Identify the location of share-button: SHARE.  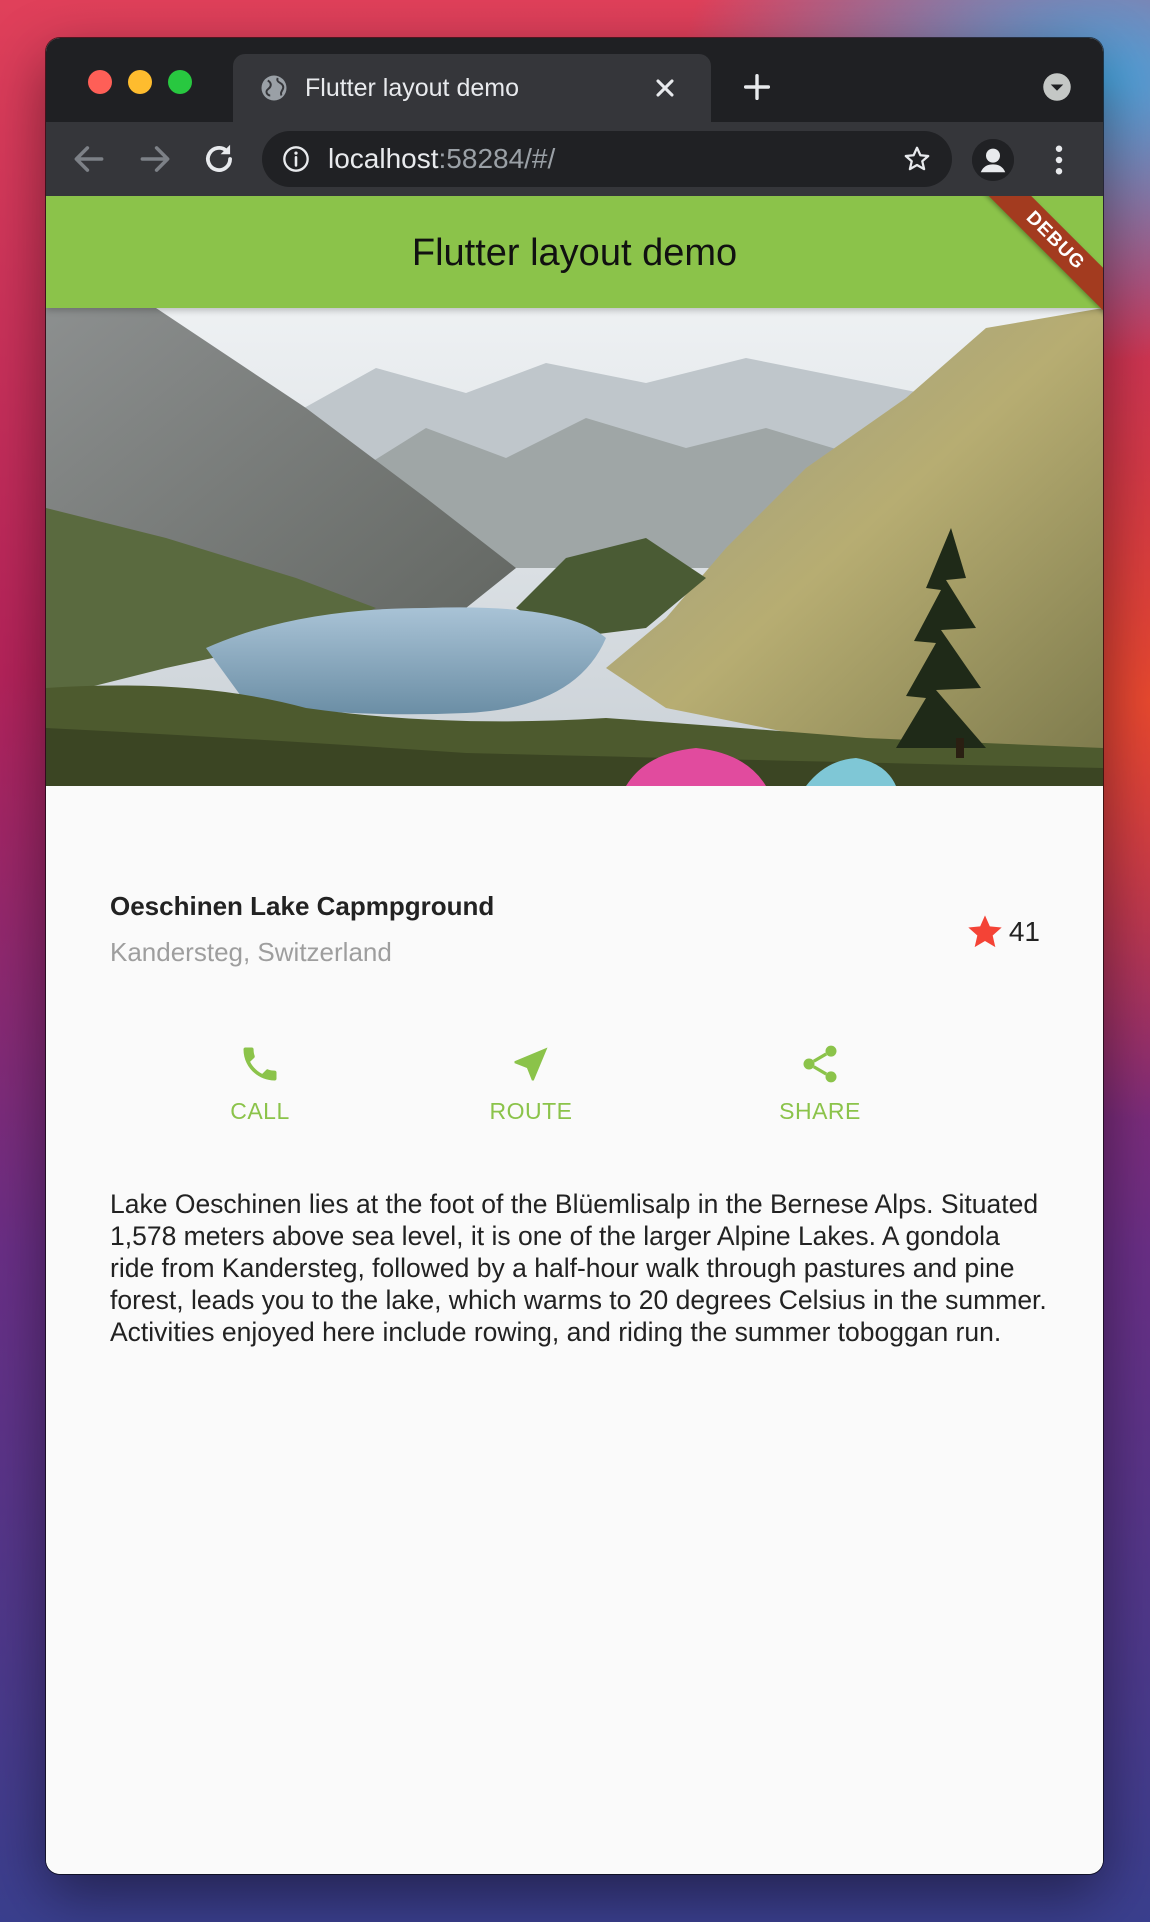
(820, 1097).